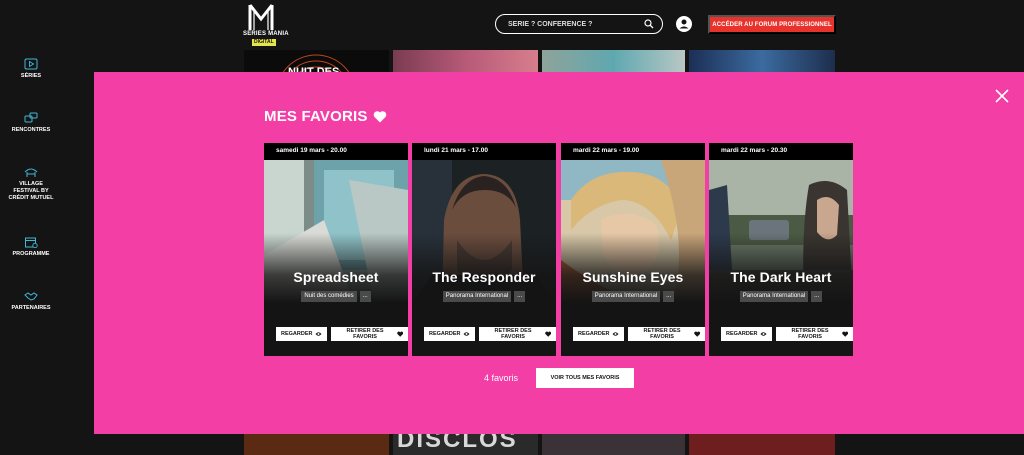 Image resolution: width=1024 pixels, height=455 pixels. I want to click on background-tile: DISCLOS, so click(465, 444).